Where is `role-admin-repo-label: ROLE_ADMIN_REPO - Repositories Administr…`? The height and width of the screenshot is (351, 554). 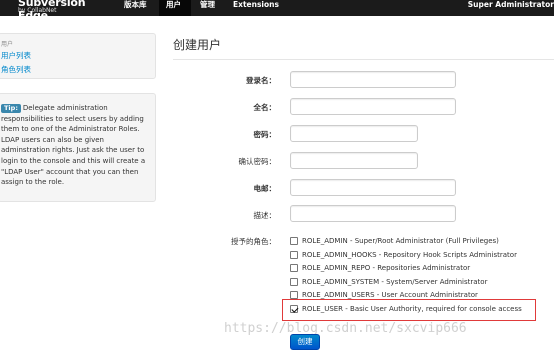 role-admin-repo-label: ROLE_ADMIN_REPO - Repositories Administr… is located at coordinates (386, 268).